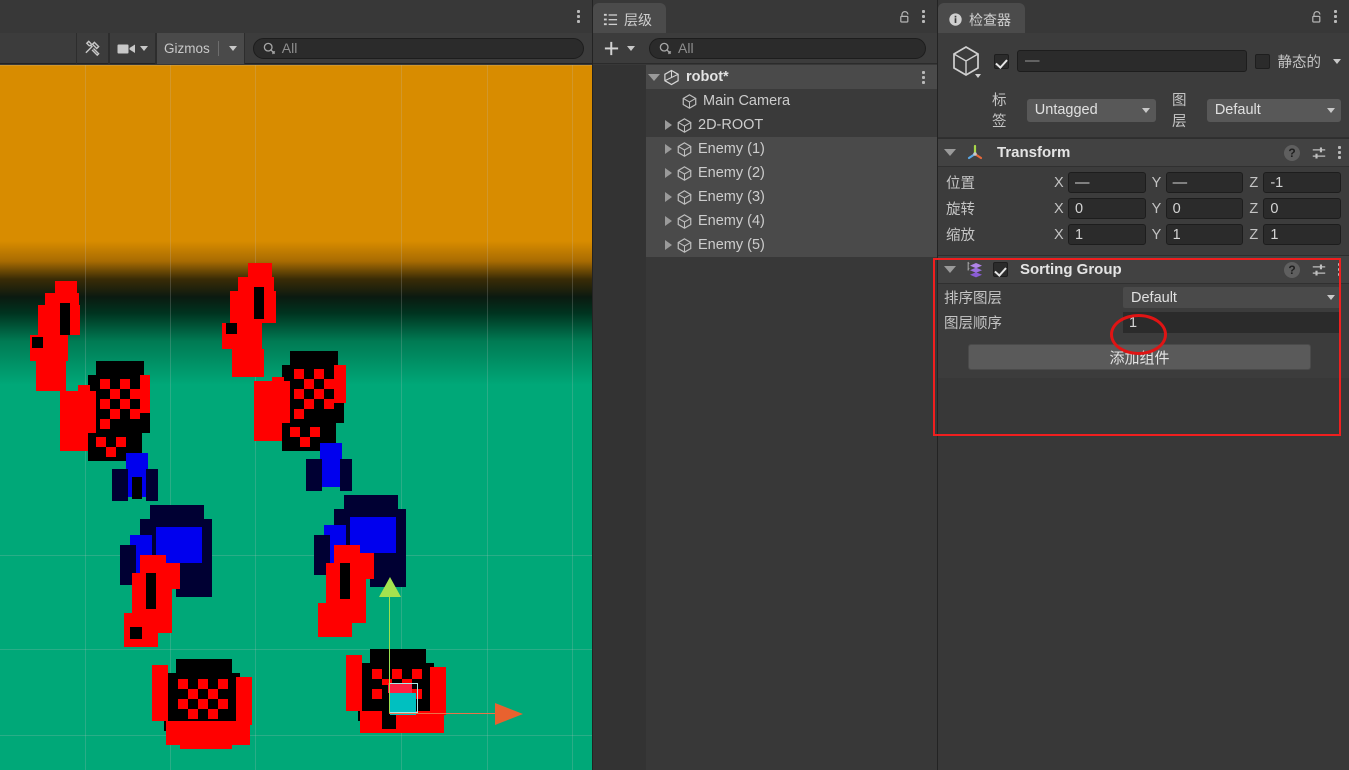  I want to click on hierarchy-row-enemy-5: Enemy (5), so click(765, 245).